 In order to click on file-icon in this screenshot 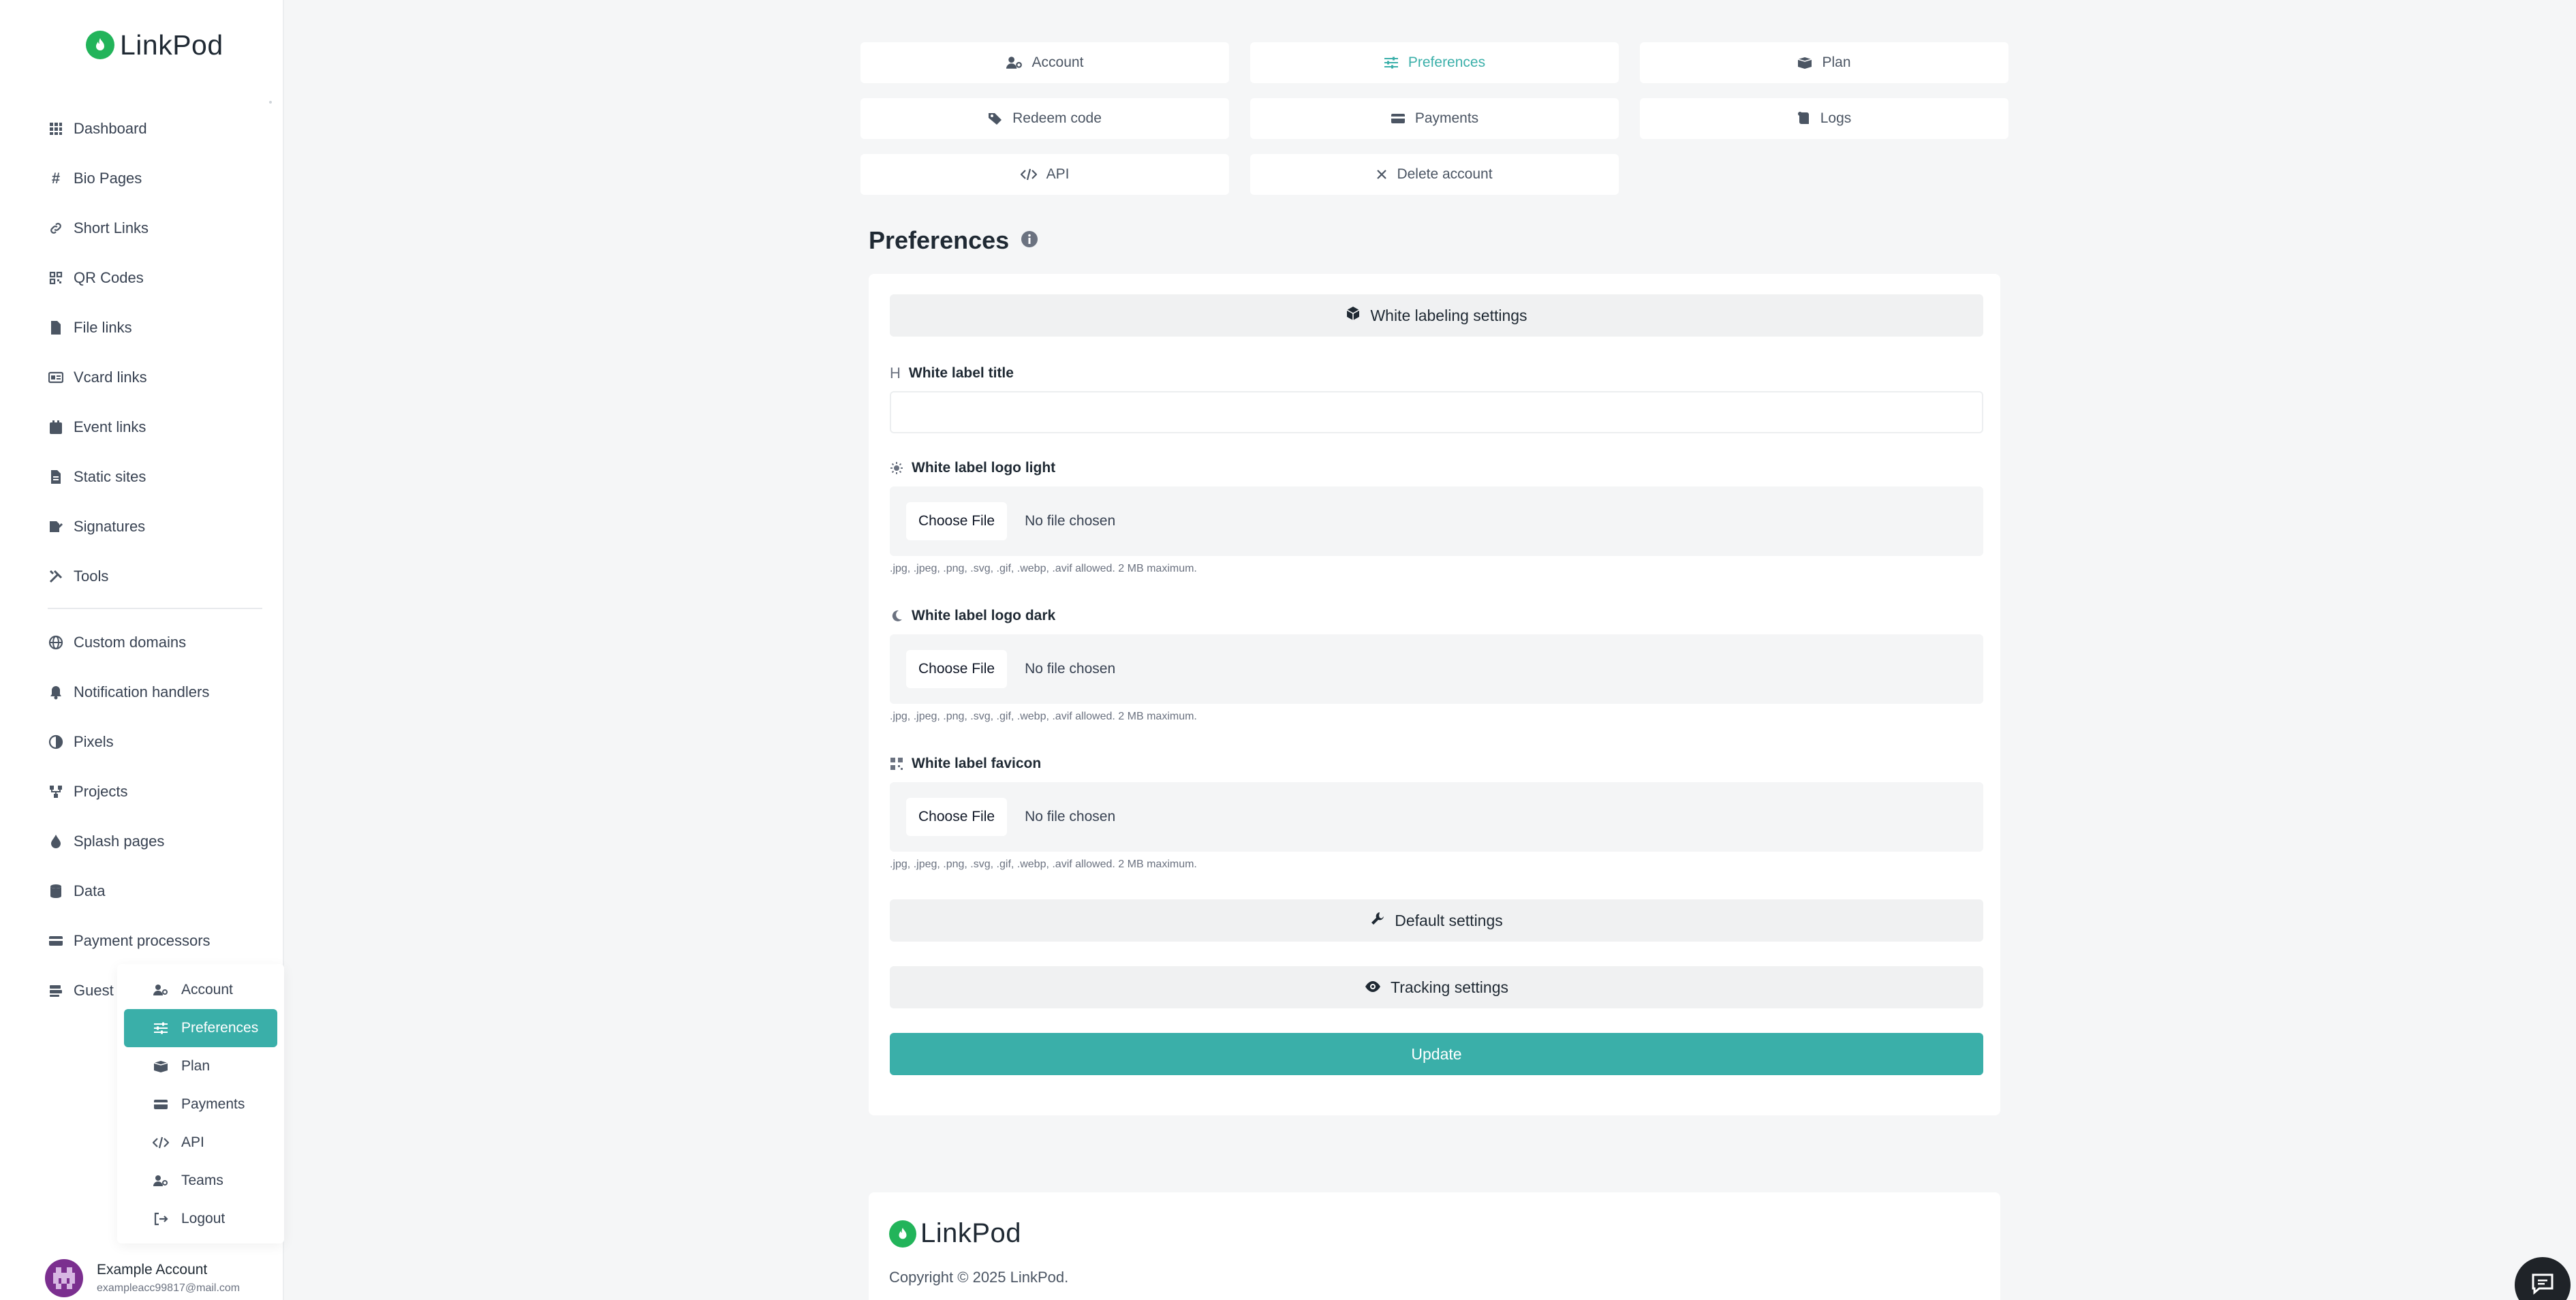, I will do `click(56, 328)`.